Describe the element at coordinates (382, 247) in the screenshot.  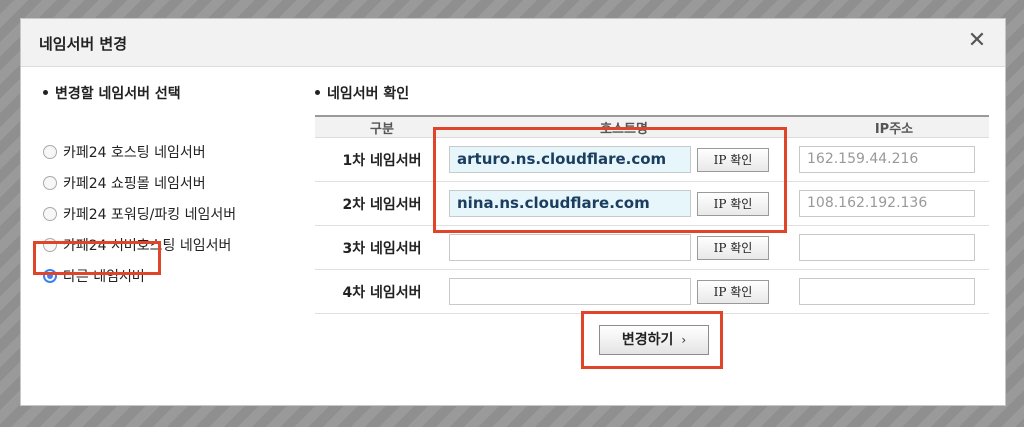
I see `row-label: 3차 네임서버` at that location.